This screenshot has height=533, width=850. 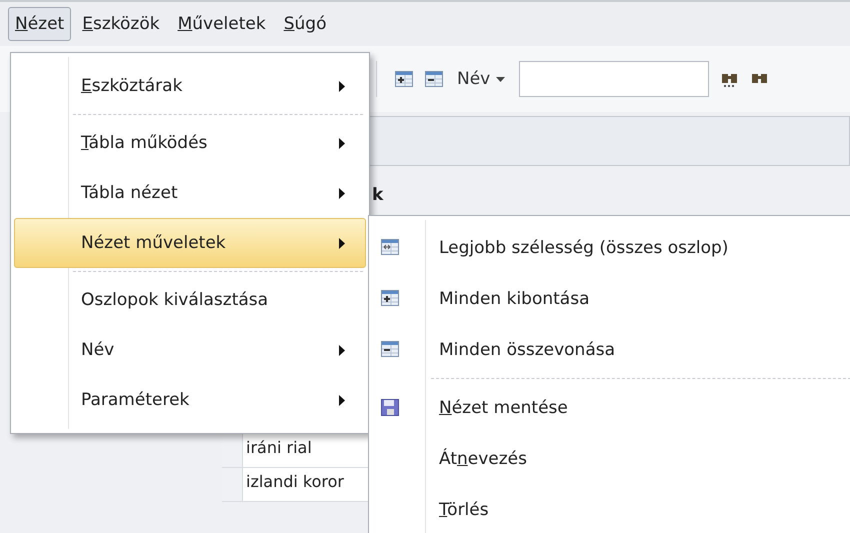 What do you see at coordinates (190, 143) in the screenshot?
I see `menu-item: Tábla működés` at bounding box center [190, 143].